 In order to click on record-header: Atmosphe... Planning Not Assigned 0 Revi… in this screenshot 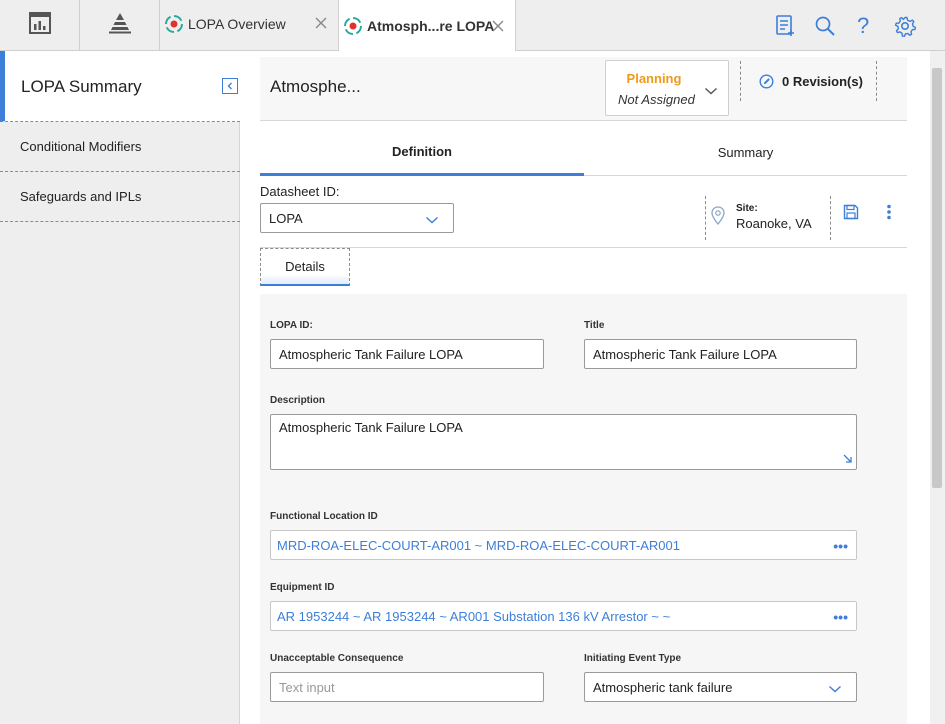, I will do `click(583, 89)`.